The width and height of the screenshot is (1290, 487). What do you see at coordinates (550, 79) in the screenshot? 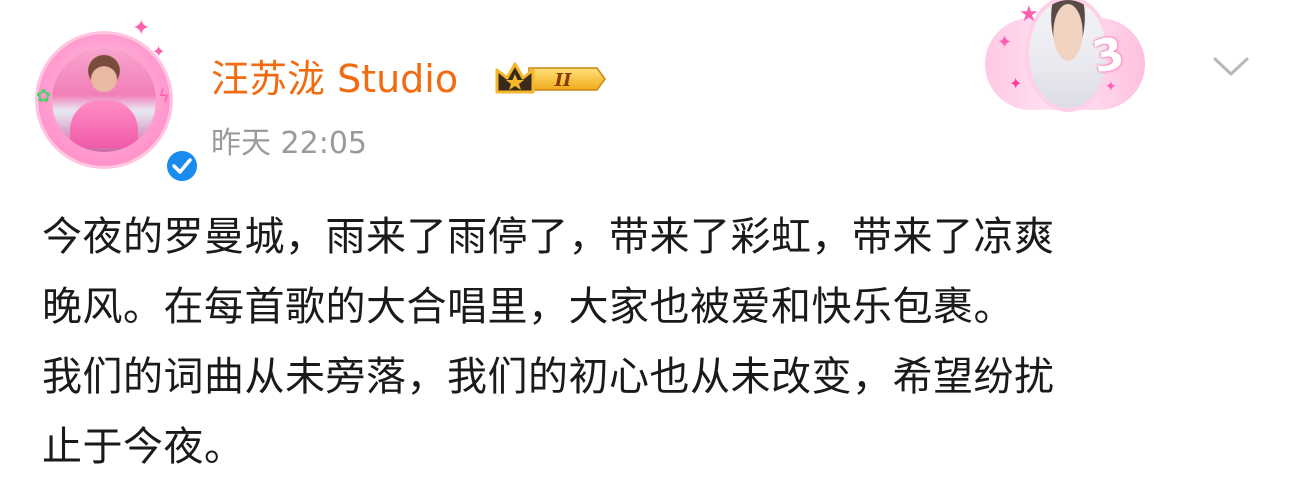
I see `crown-vip-badge-icon: II` at bounding box center [550, 79].